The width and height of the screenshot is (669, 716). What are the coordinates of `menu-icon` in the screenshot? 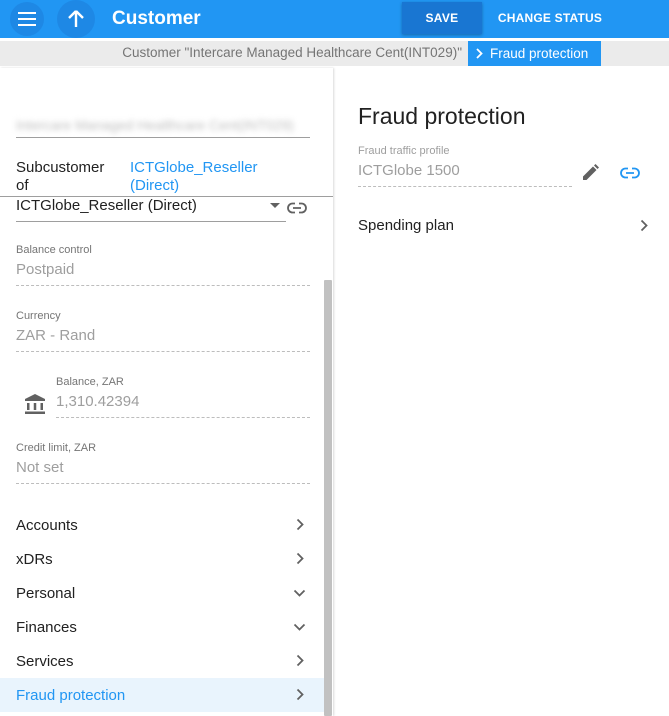 It's located at (27, 19).